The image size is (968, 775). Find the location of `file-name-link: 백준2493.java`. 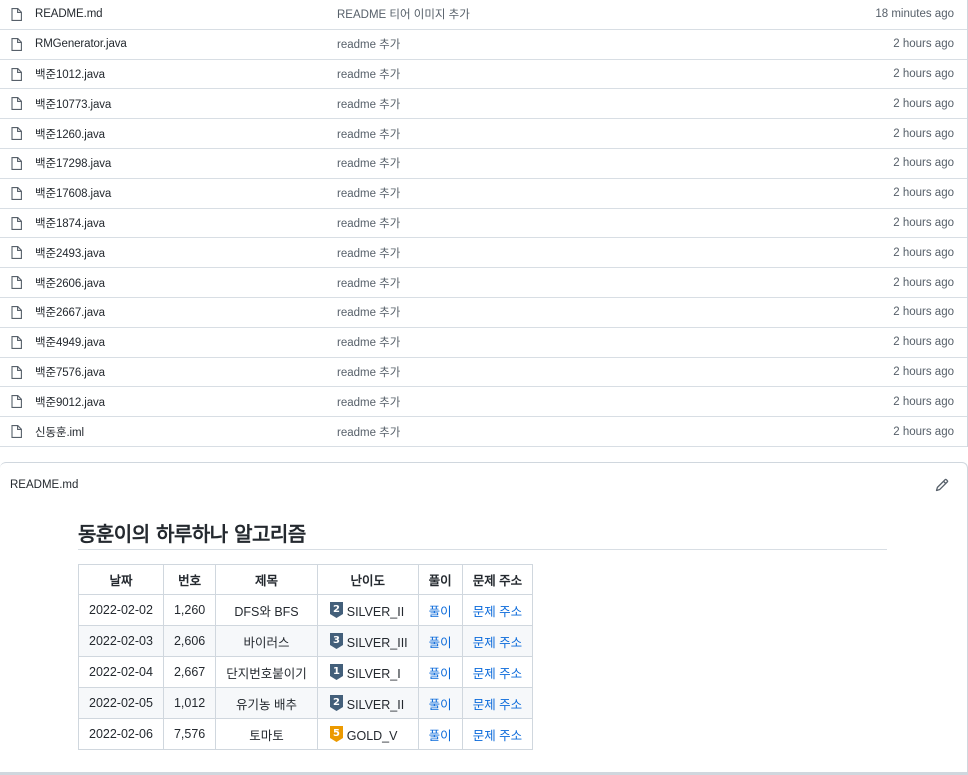

file-name-link: 백준2493.java is located at coordinates (70, 253).